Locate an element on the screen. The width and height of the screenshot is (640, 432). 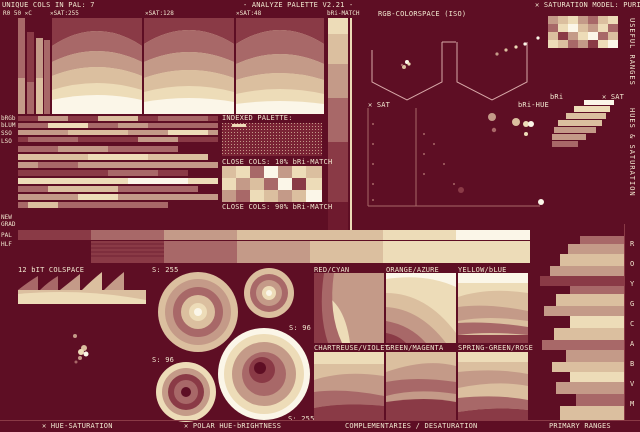
chartreuse-violet-label: CHARTREUSE/VIOLET is located at coordinates (352, 348).